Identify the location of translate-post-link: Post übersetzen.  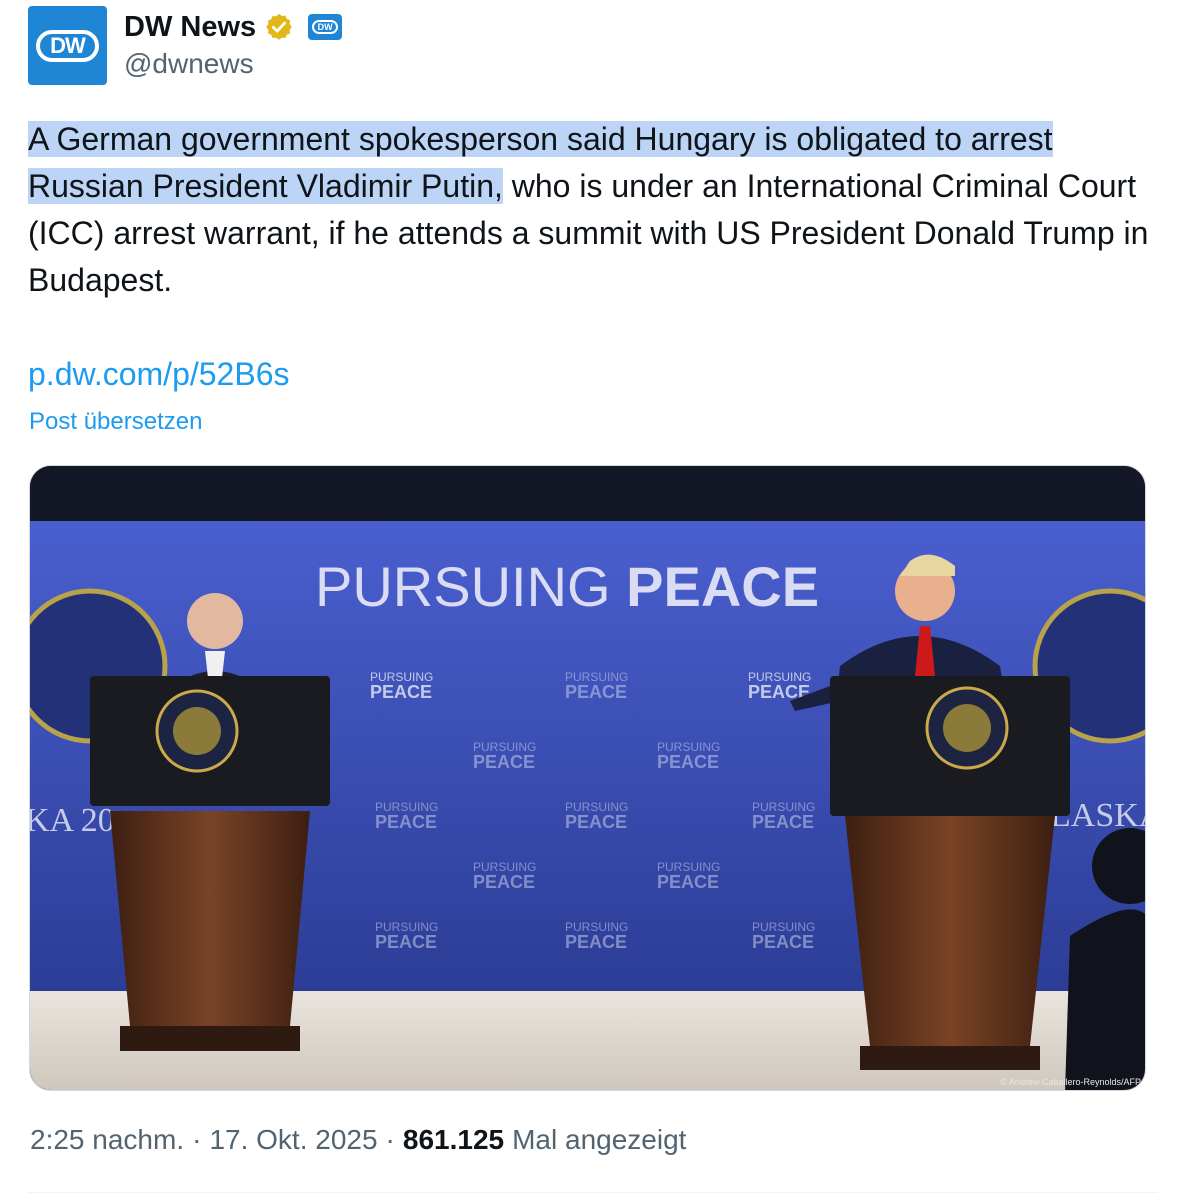
(115, 422).